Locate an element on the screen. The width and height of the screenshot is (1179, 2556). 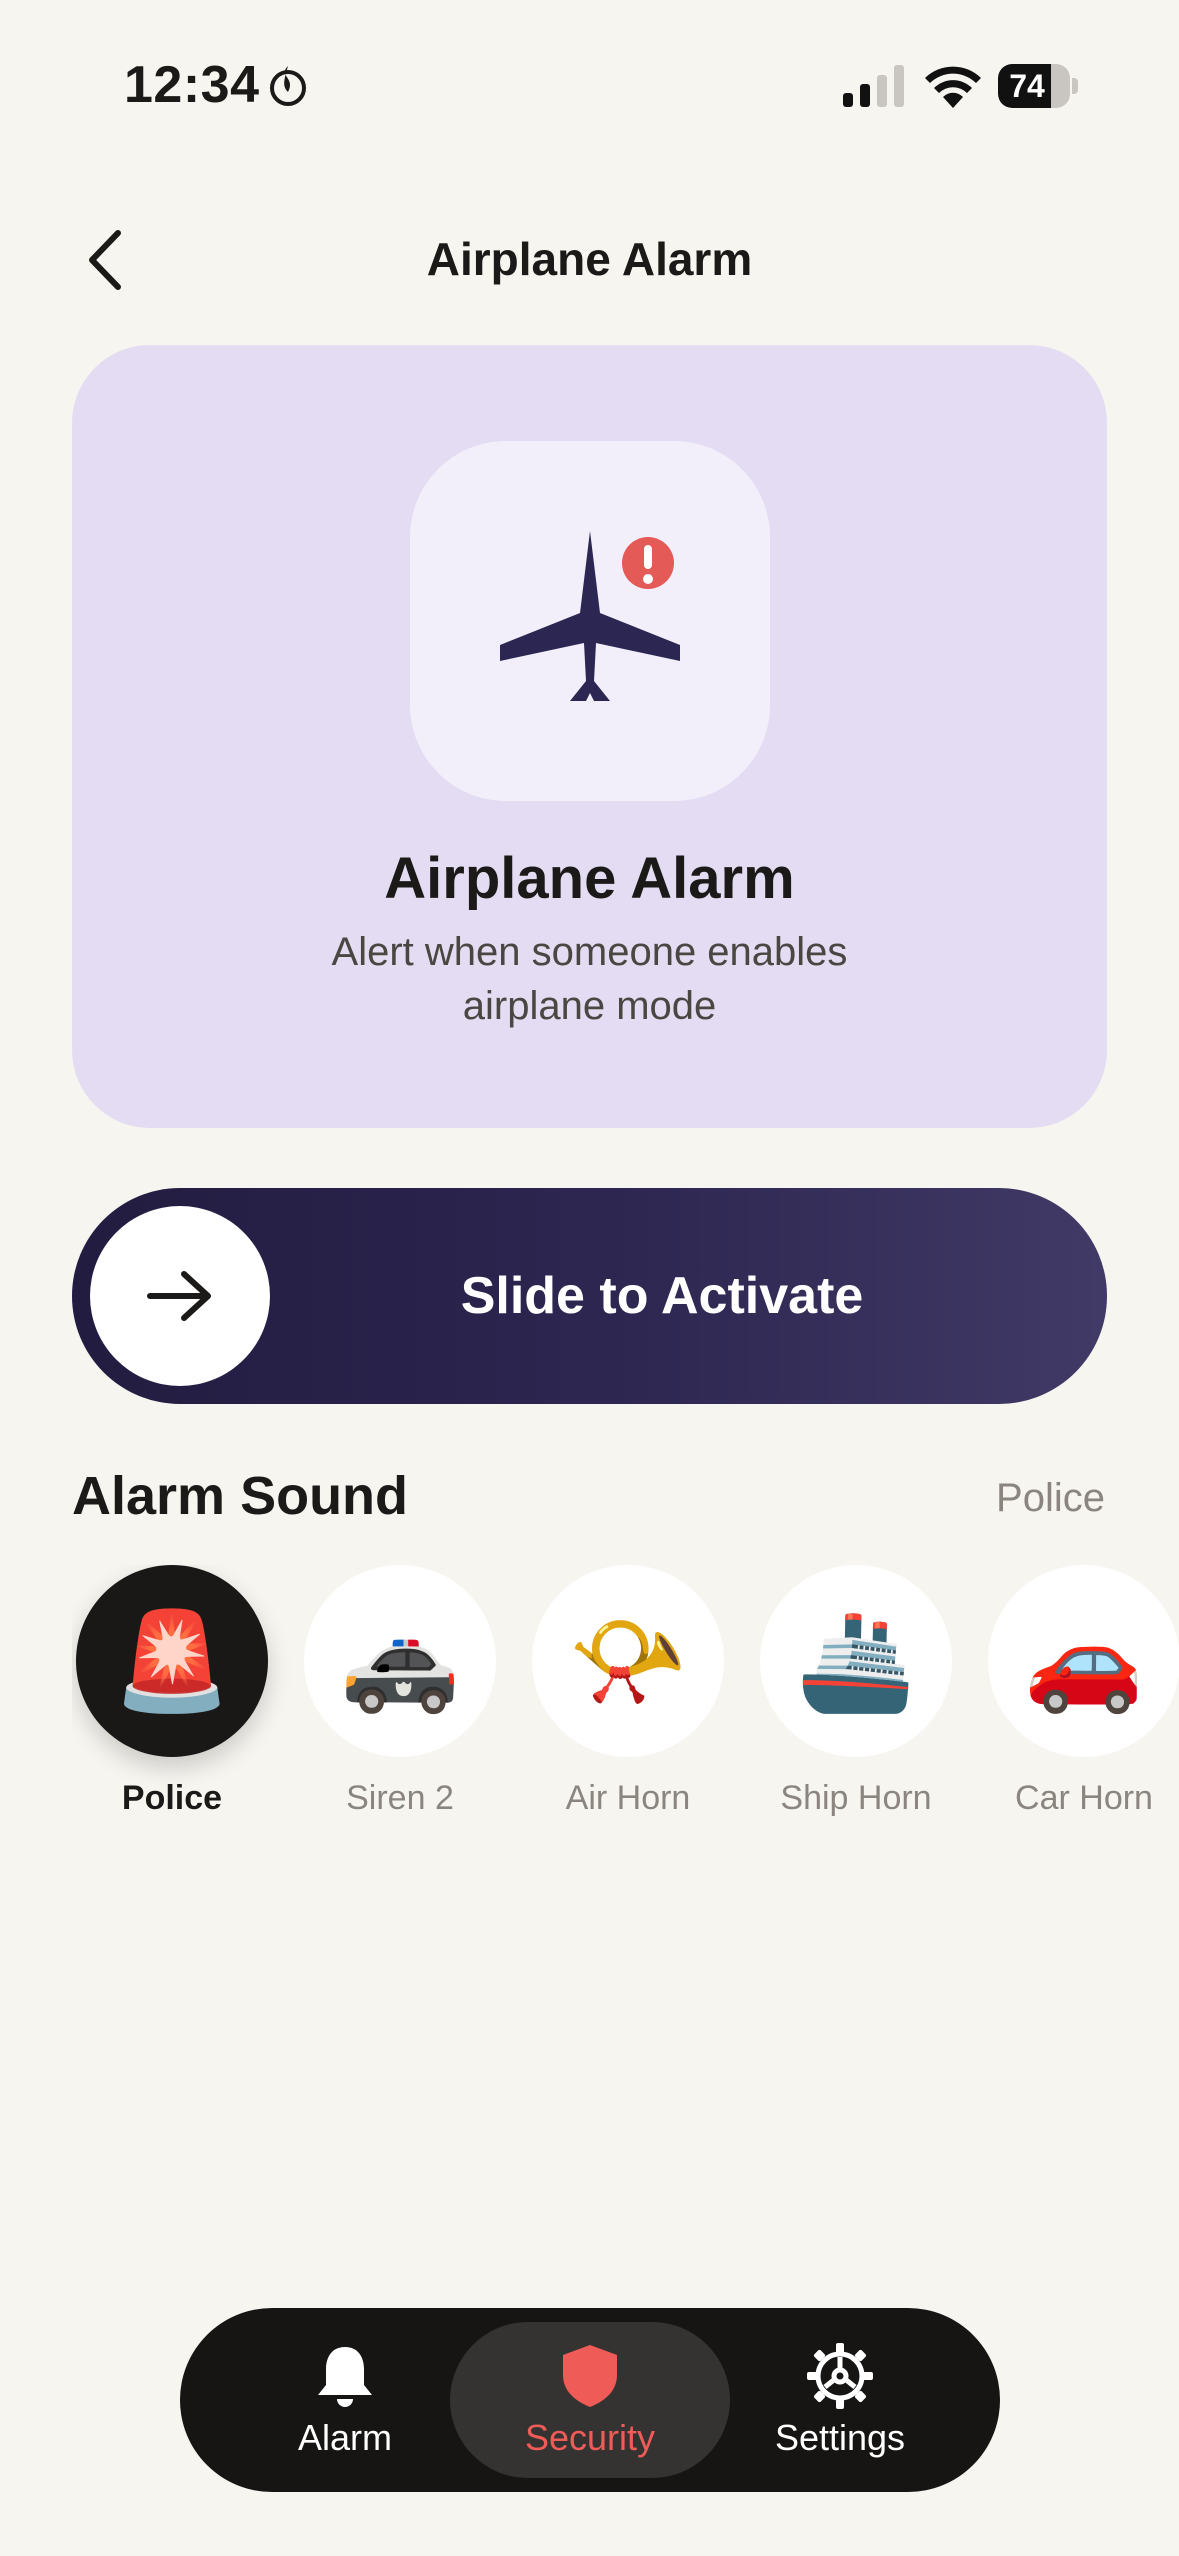
horn-icon: 📯 is located at coordinates (628, 1661).